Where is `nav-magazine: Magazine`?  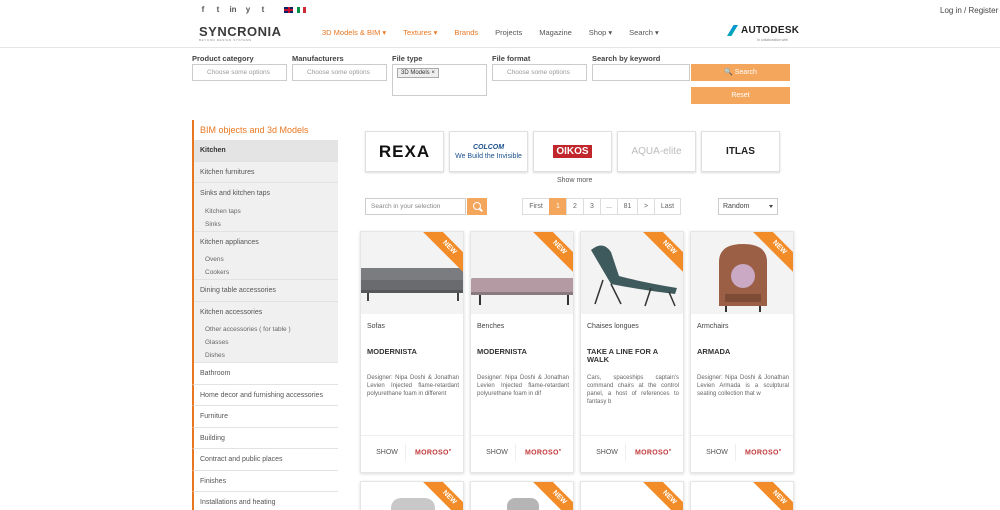 nav-magazine: Magazine is located at coordinates (555, 32).